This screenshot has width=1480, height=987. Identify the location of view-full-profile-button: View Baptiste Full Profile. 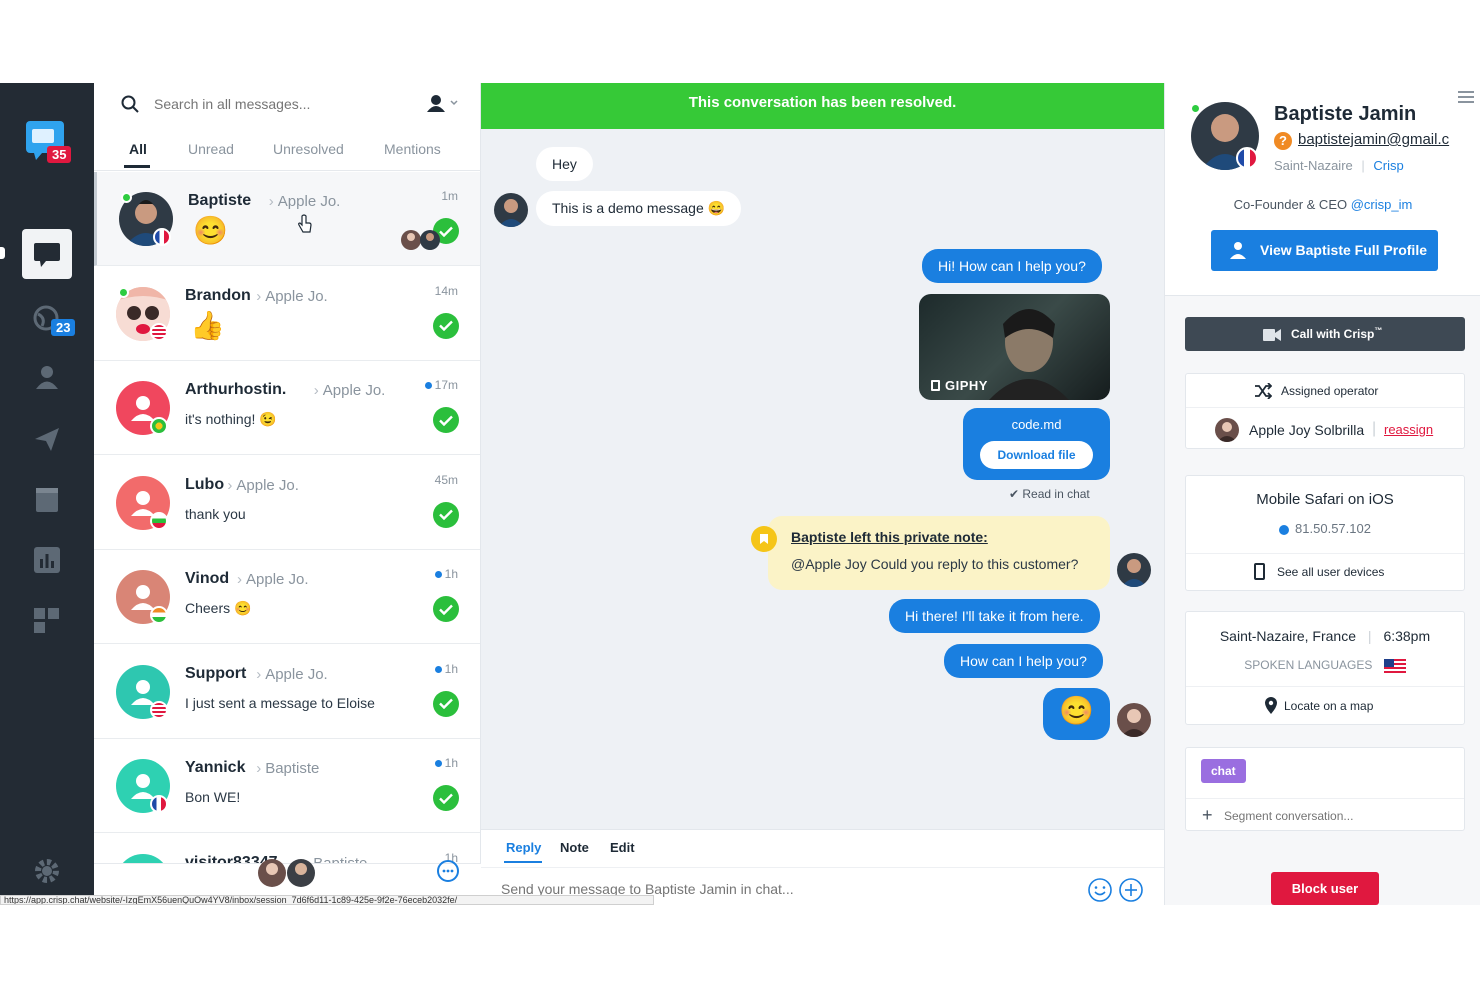
(1324, 250).